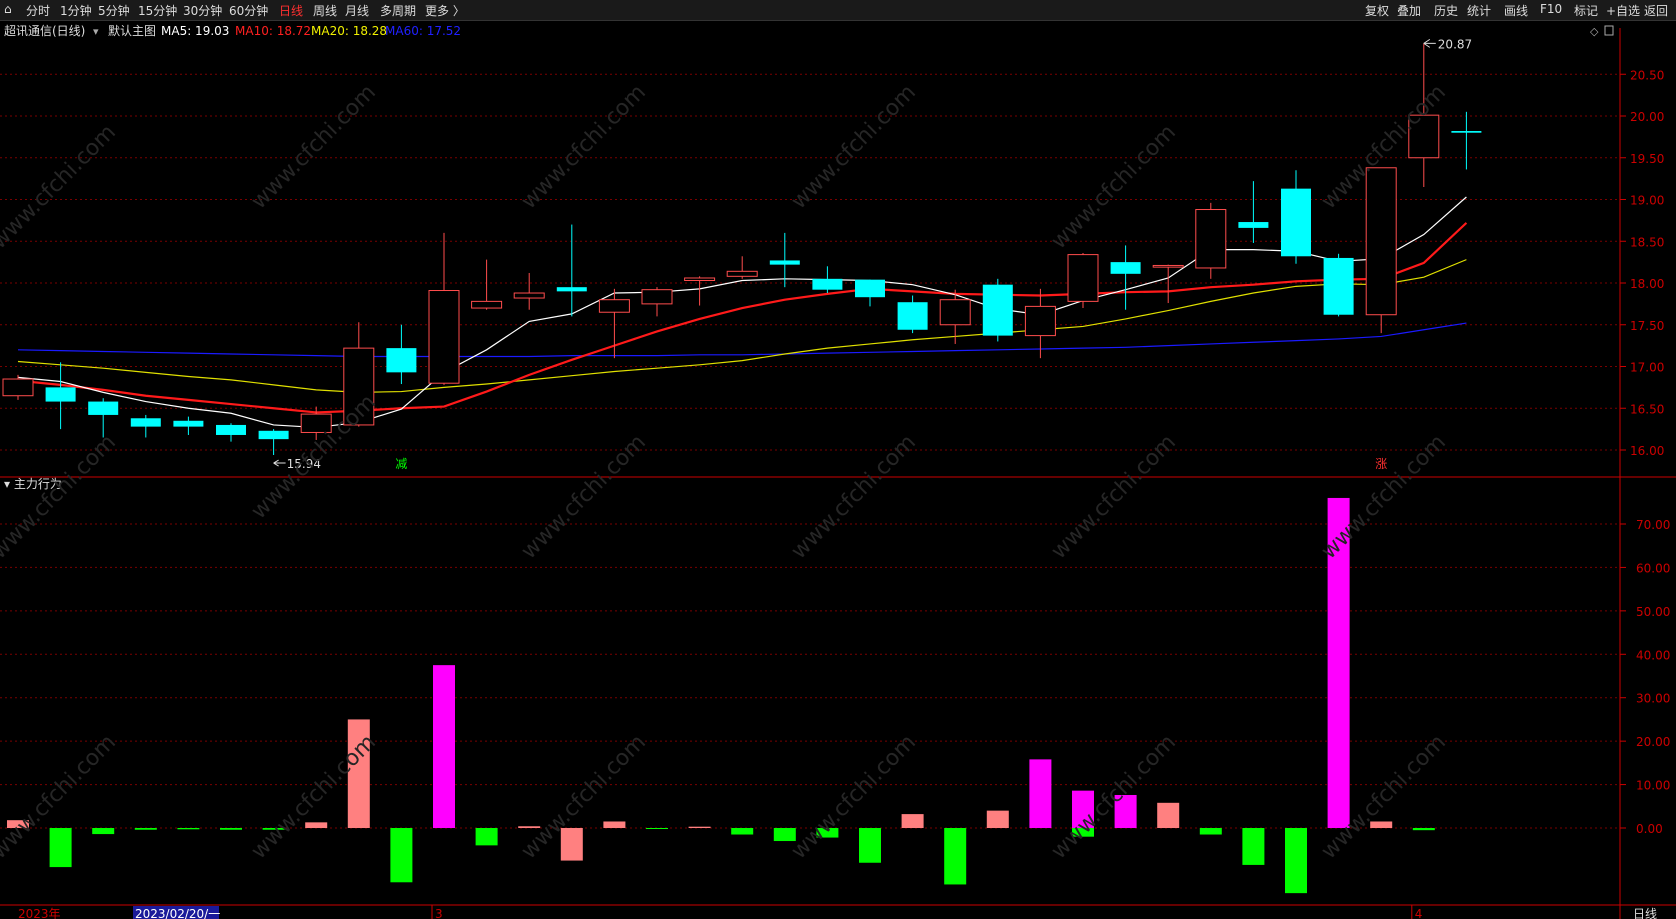 The height and width of the screenshot is (919, 1676). What do you see at coordinates (445, 10) in the screenshot?
I see `period-tab-10: 更多 〉` at bounding box center [445, 10].